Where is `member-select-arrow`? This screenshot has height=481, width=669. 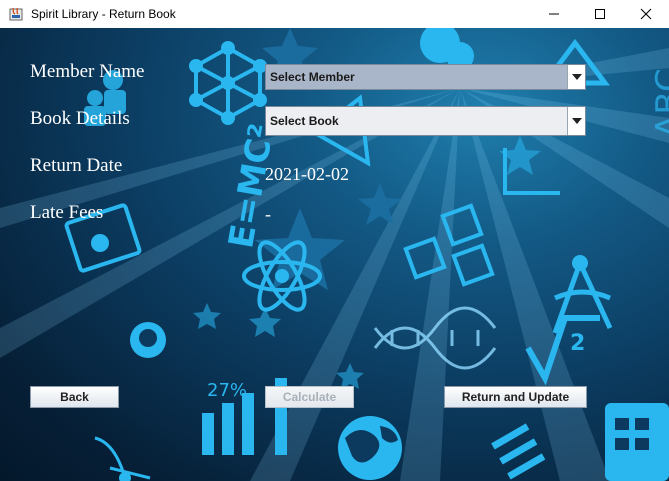 member-select-arrow is located at coordinates (576, 77).